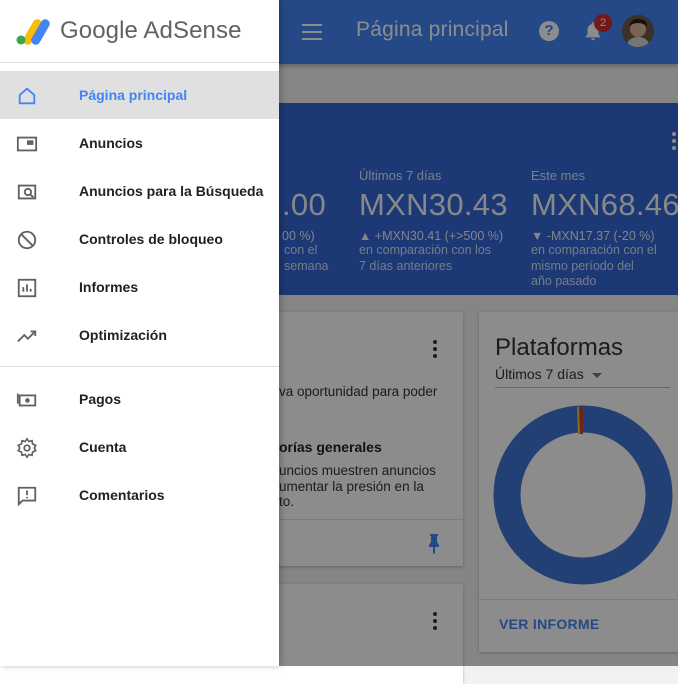 Image resolution: width=678 pixels, height=684 pixels. Describe the element at coordinates (139, 399) in the screenshot. I see `nav-item-payments: Pagos` at that location.